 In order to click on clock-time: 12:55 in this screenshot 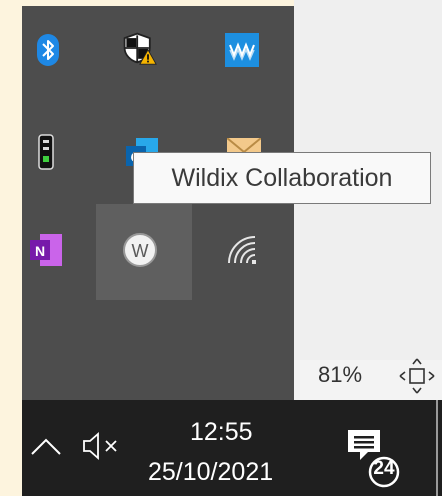, I will do `click(221, 432)`.